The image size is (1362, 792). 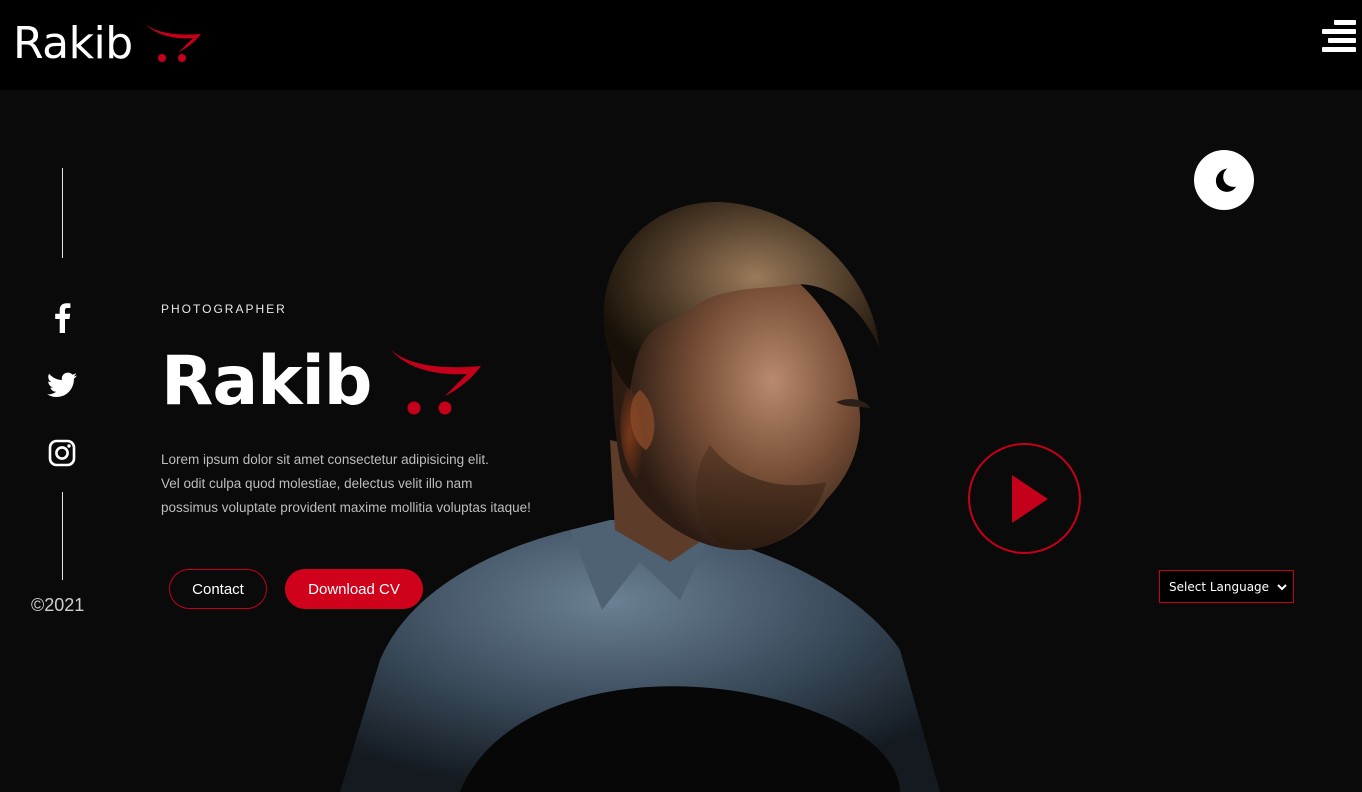 I want to click on theme-toggle-button, so click(x=1224, y=180).